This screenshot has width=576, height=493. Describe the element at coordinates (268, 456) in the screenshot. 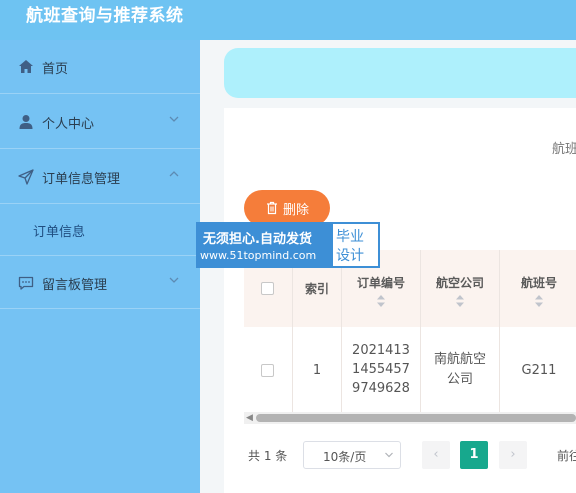

I see `total-count: 共 1 条` at that location.